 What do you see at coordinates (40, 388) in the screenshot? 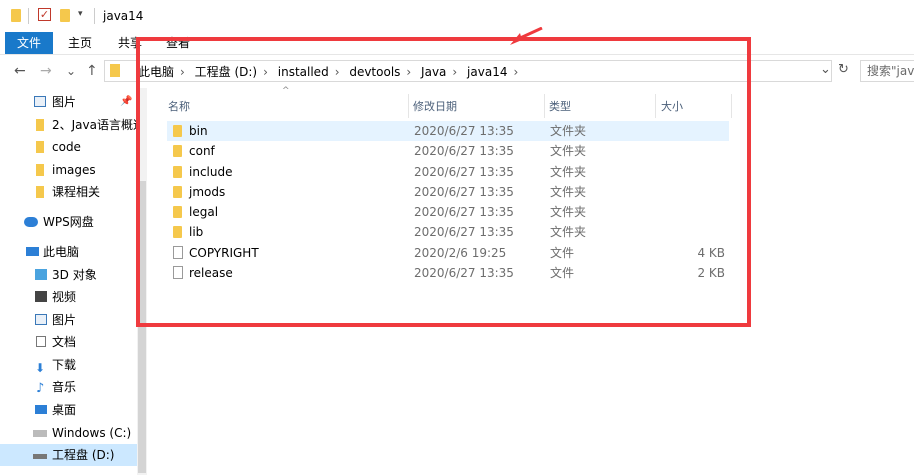
I see `music-icon: ♪` at bounding box center [40, 388].